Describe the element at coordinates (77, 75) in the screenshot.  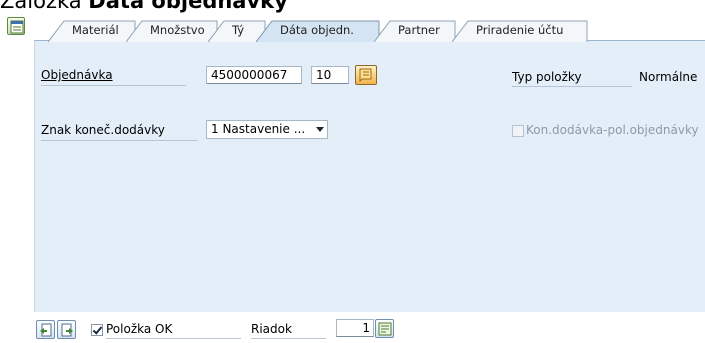
I see `order-label: Objednávka` at that location.